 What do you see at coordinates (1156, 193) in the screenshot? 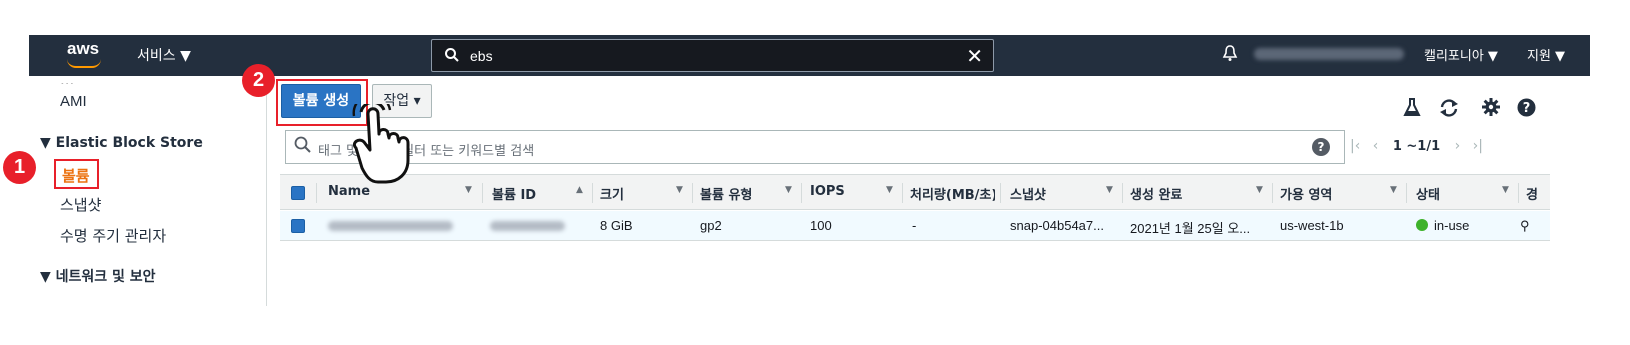
I see `col-created: 생성 완료` at bounding box center [1156, 193].